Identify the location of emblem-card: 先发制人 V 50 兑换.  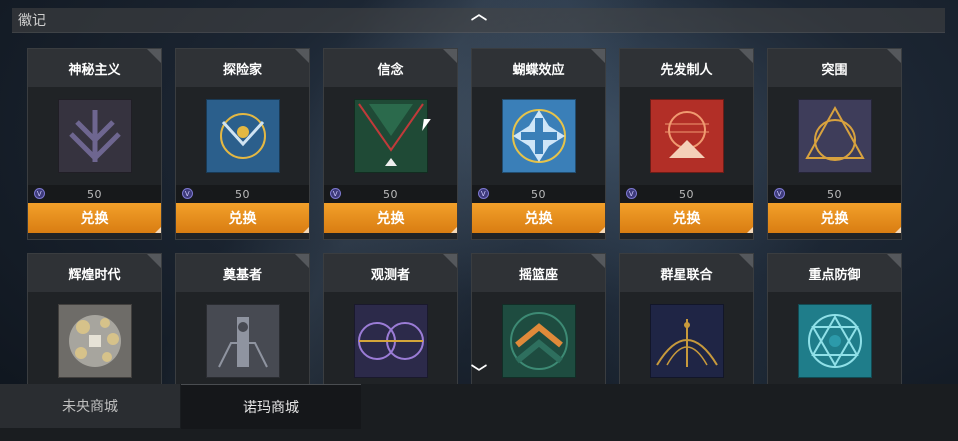
(686, 144).